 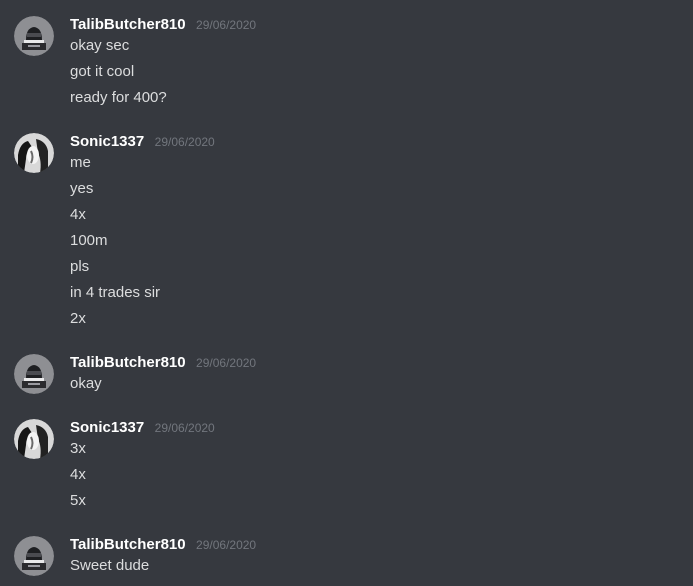 I want to click on message-text: Sweet dude, so click(x=110, y=565).